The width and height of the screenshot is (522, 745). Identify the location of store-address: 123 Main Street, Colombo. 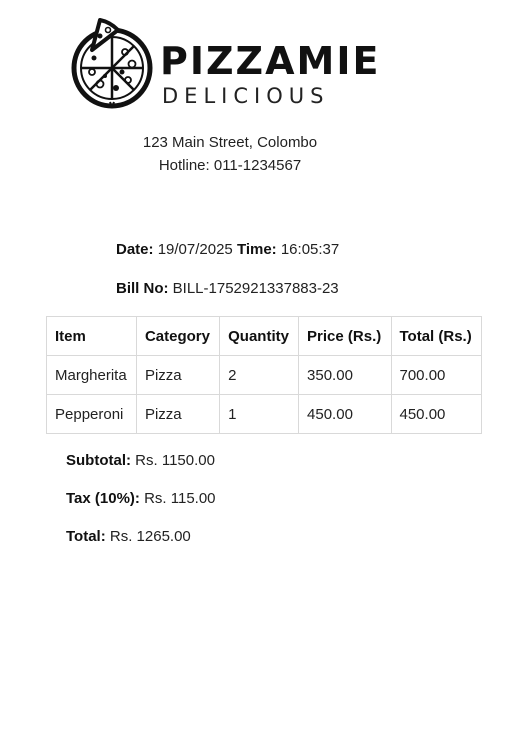
(230, 142).